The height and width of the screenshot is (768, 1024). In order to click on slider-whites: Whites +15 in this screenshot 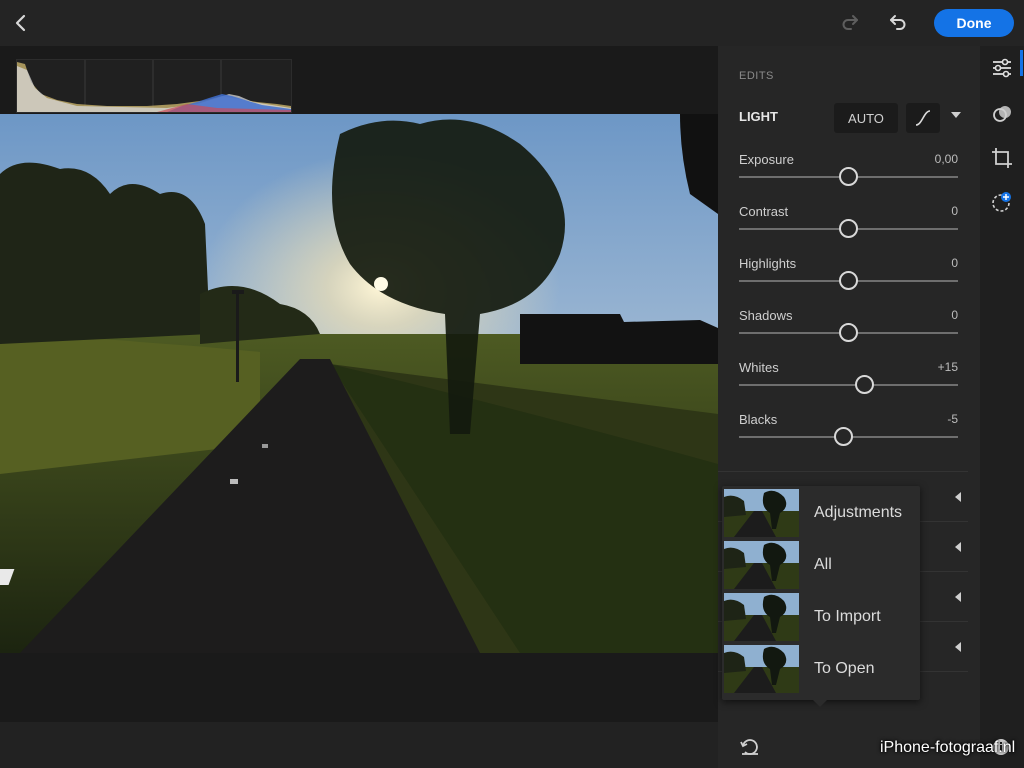, I will do `click(848, 382)`.